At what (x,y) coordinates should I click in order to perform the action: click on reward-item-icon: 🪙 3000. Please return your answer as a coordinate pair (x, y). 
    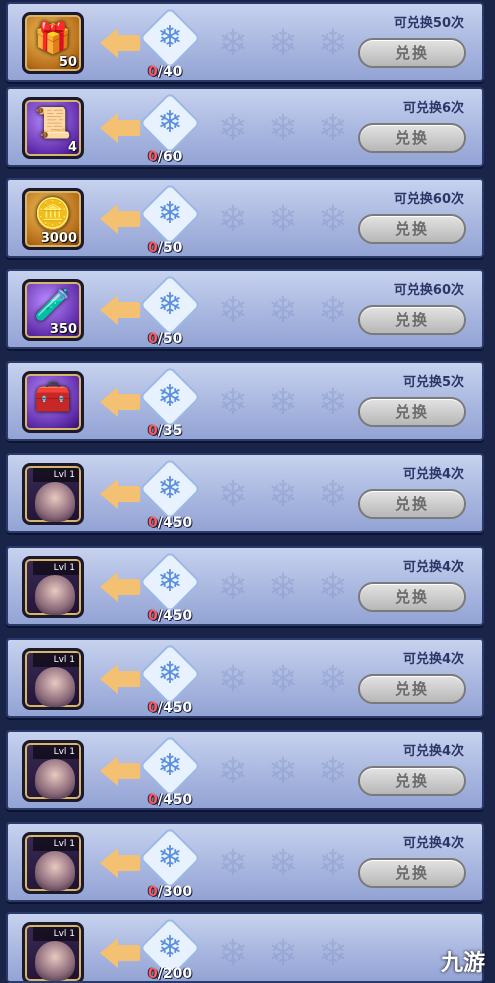
    Looking at the image, I should click on (53, 219).